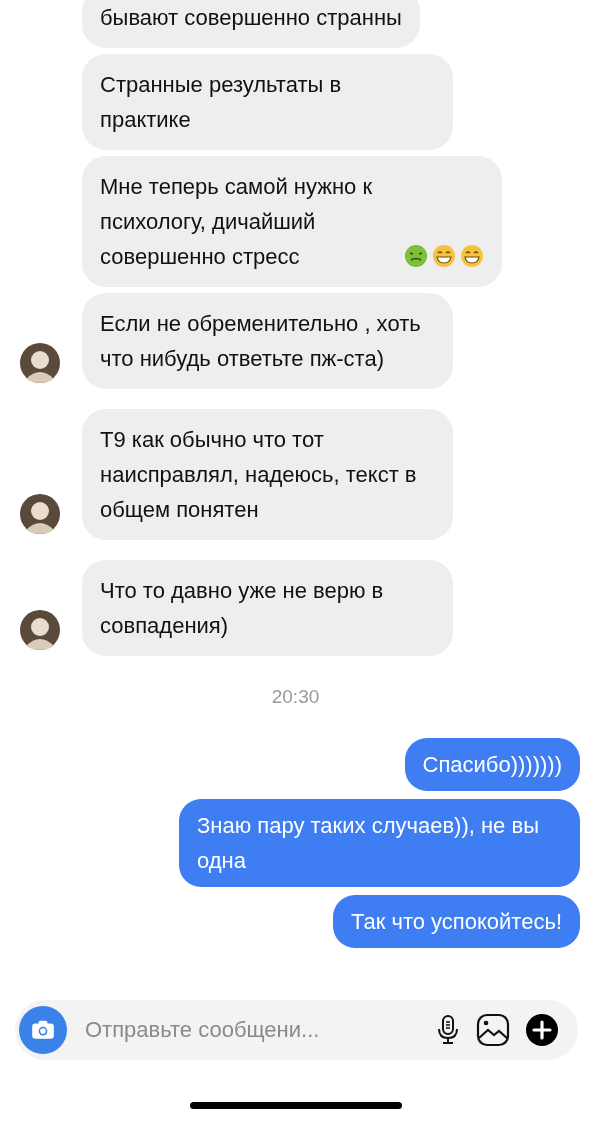 Image resolution: width=591 pixels, height=1122 pixels. What do you see at coordinates (237, 222) in the screenshot?
I see `message-text: Мне теперь самой нужно к психологу, дичайший совершенно стресс` at bounding box center [237, 222].